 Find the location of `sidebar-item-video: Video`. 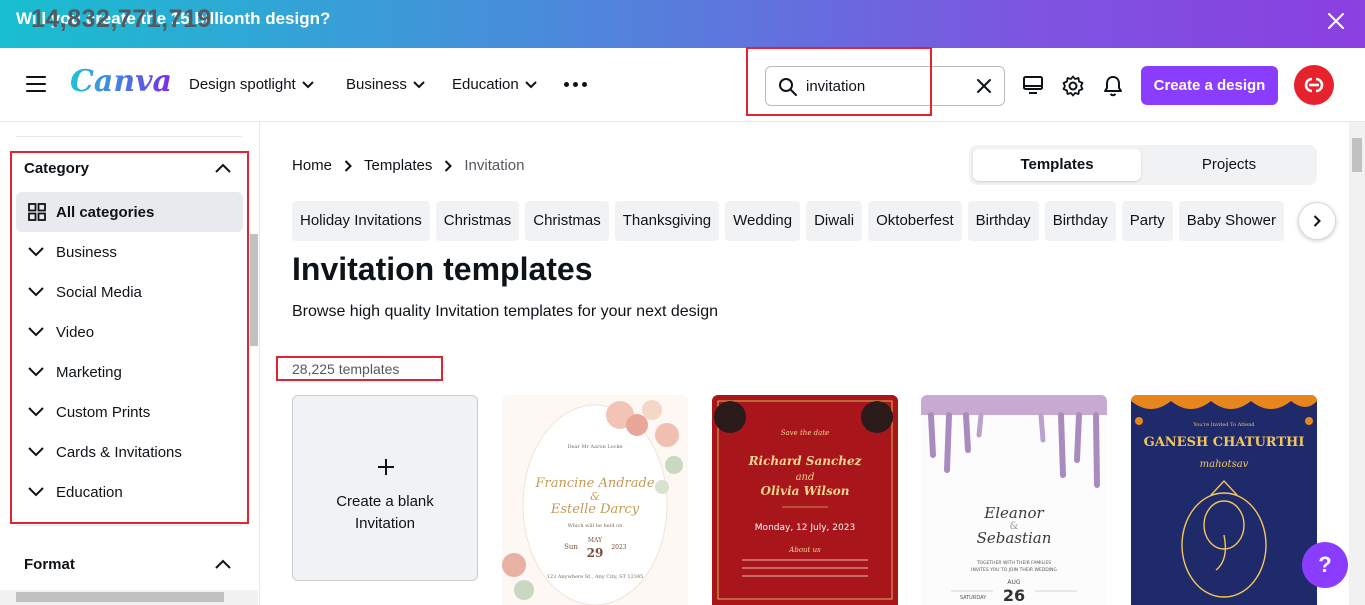

sidebar-item-video: Video is located at coordinates (129, 332).